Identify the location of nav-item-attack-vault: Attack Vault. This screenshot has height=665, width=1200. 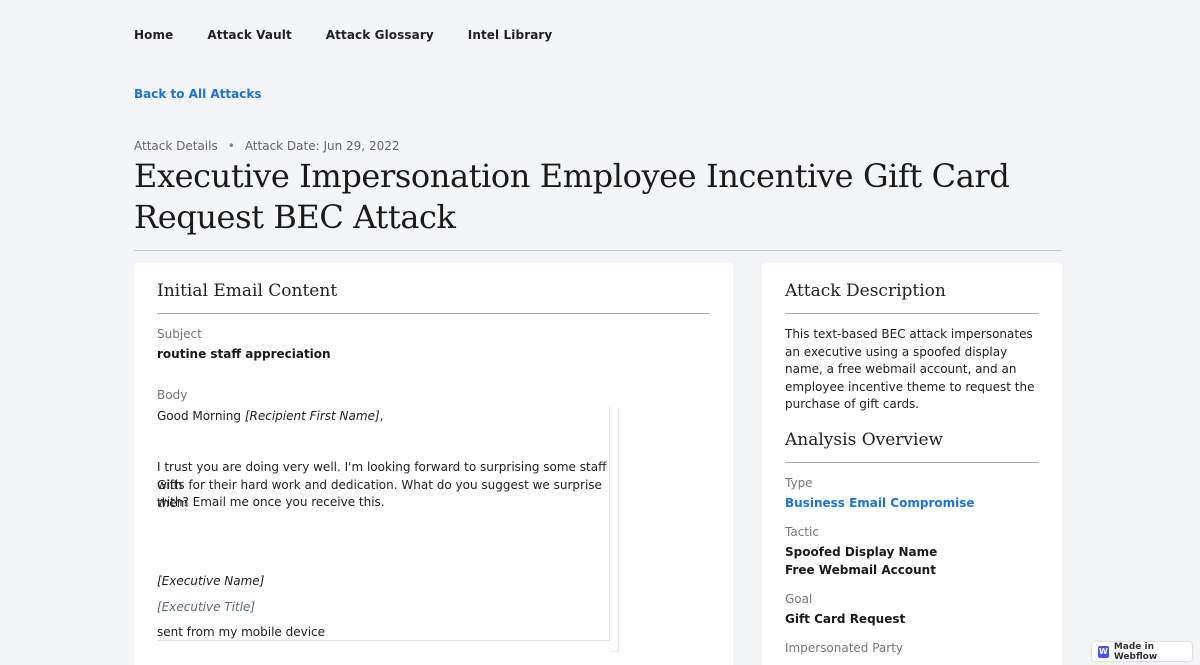
(249, 35).